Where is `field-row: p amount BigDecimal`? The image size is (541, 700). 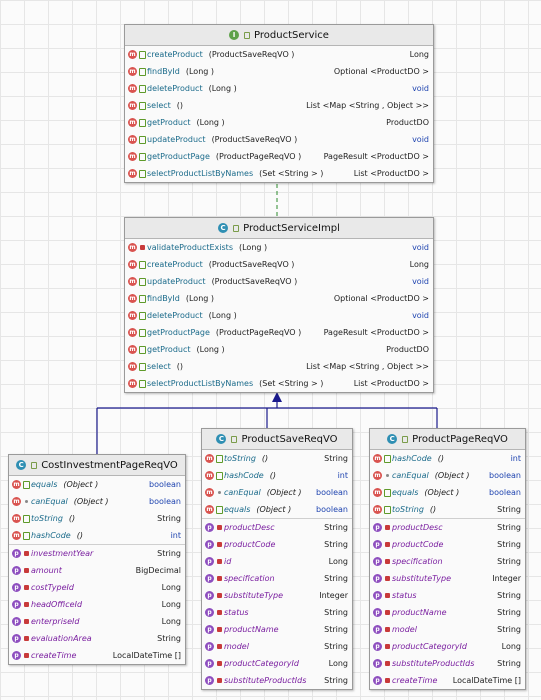
field-row: p amount BigDecimal is located at coordinates (97, 570).